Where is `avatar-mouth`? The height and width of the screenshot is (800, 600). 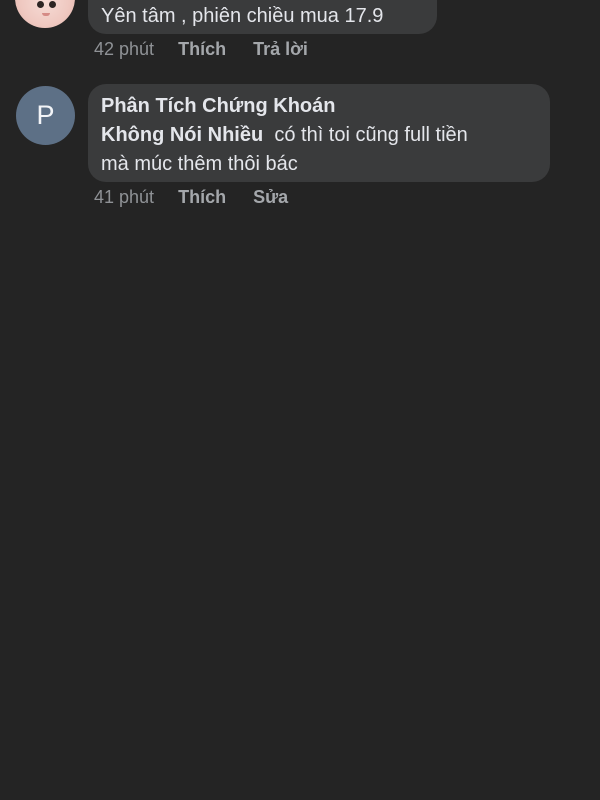
avatar-mouth is located at coordinates (46, 14).